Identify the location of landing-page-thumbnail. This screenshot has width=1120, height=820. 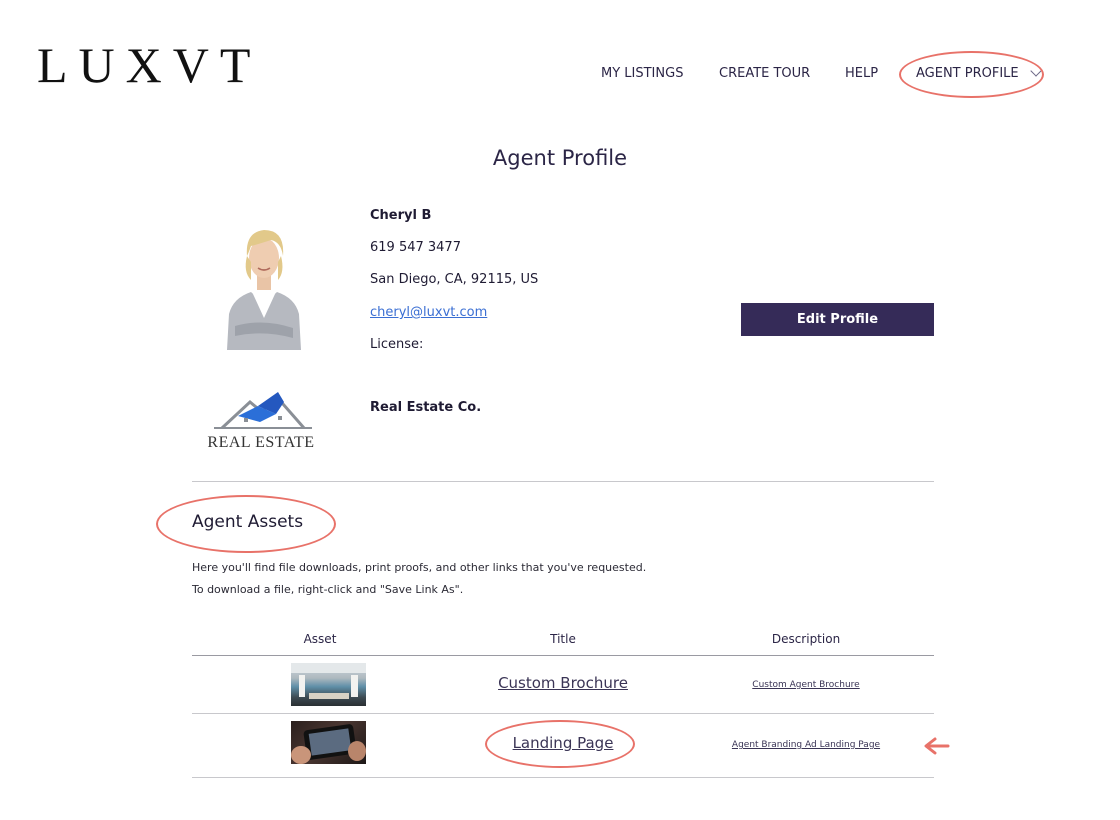
(328, 742).